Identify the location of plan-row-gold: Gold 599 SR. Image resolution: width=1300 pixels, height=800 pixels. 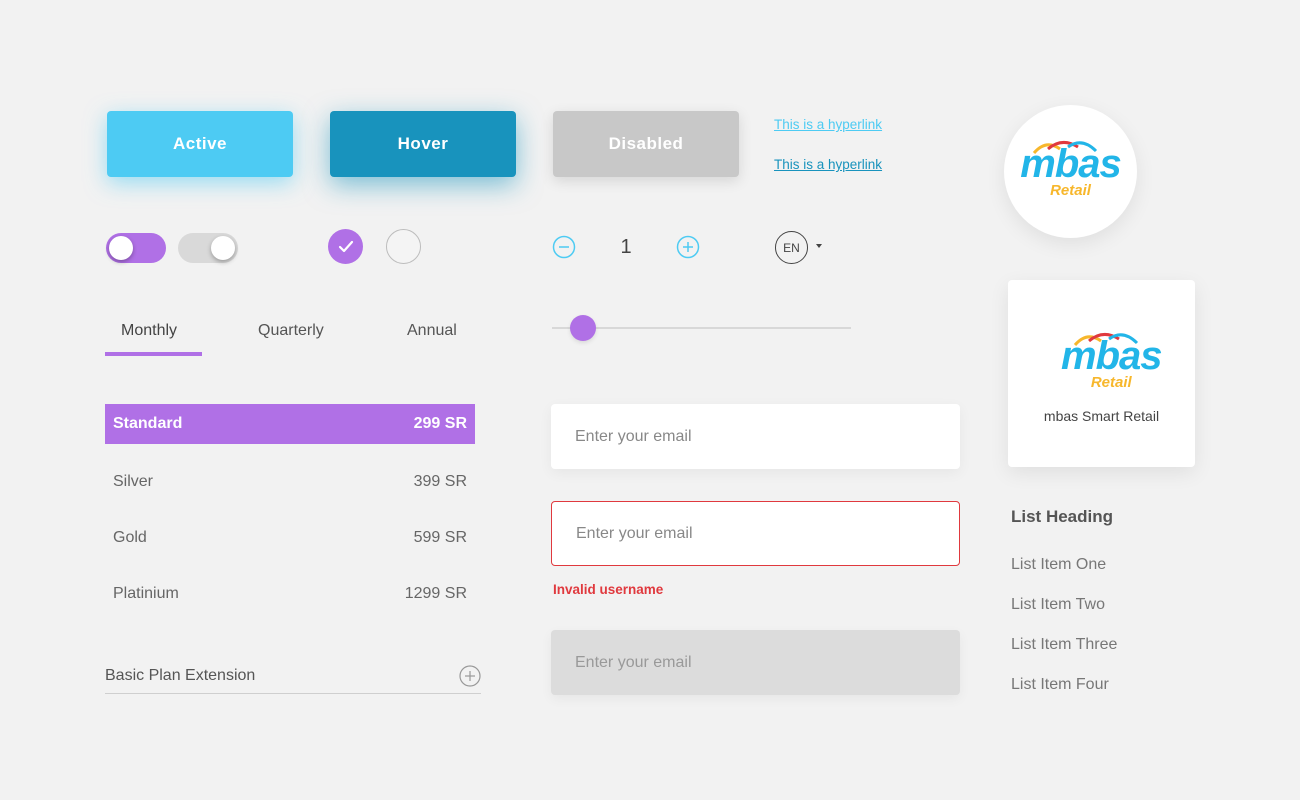
(290, 538).